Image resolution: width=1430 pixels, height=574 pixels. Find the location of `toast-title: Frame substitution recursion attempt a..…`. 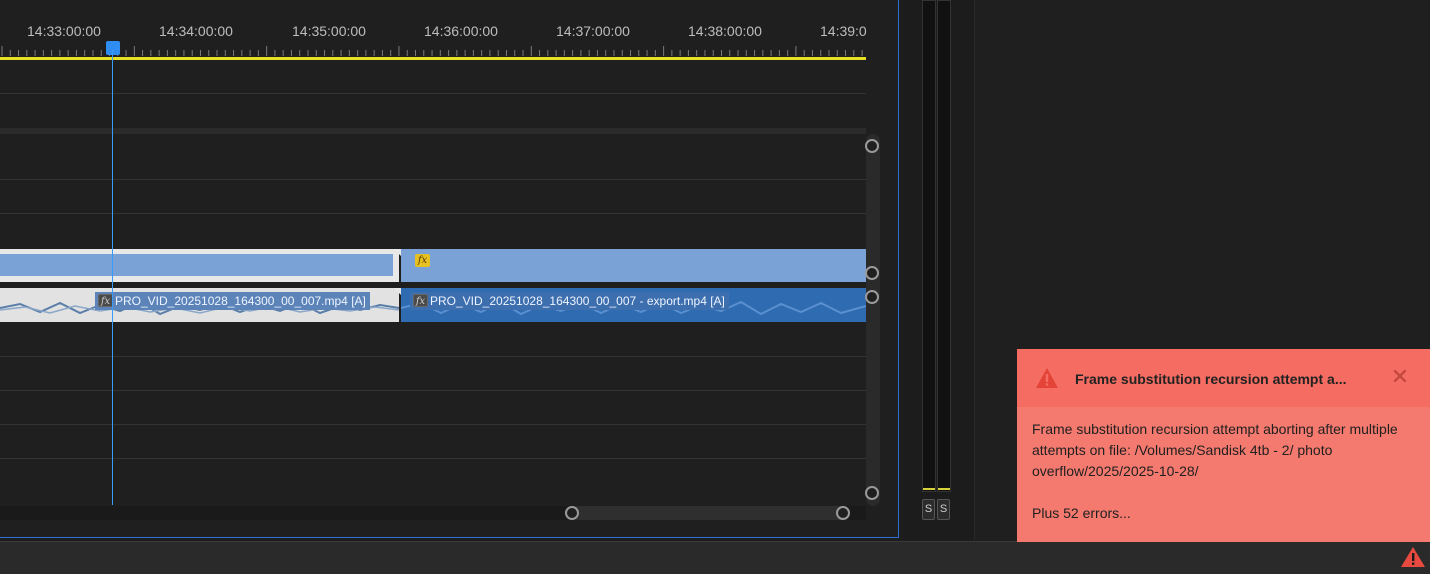

toast-title: Frame substitution recursion attempt a..… is located at coordinates (1211, 379).